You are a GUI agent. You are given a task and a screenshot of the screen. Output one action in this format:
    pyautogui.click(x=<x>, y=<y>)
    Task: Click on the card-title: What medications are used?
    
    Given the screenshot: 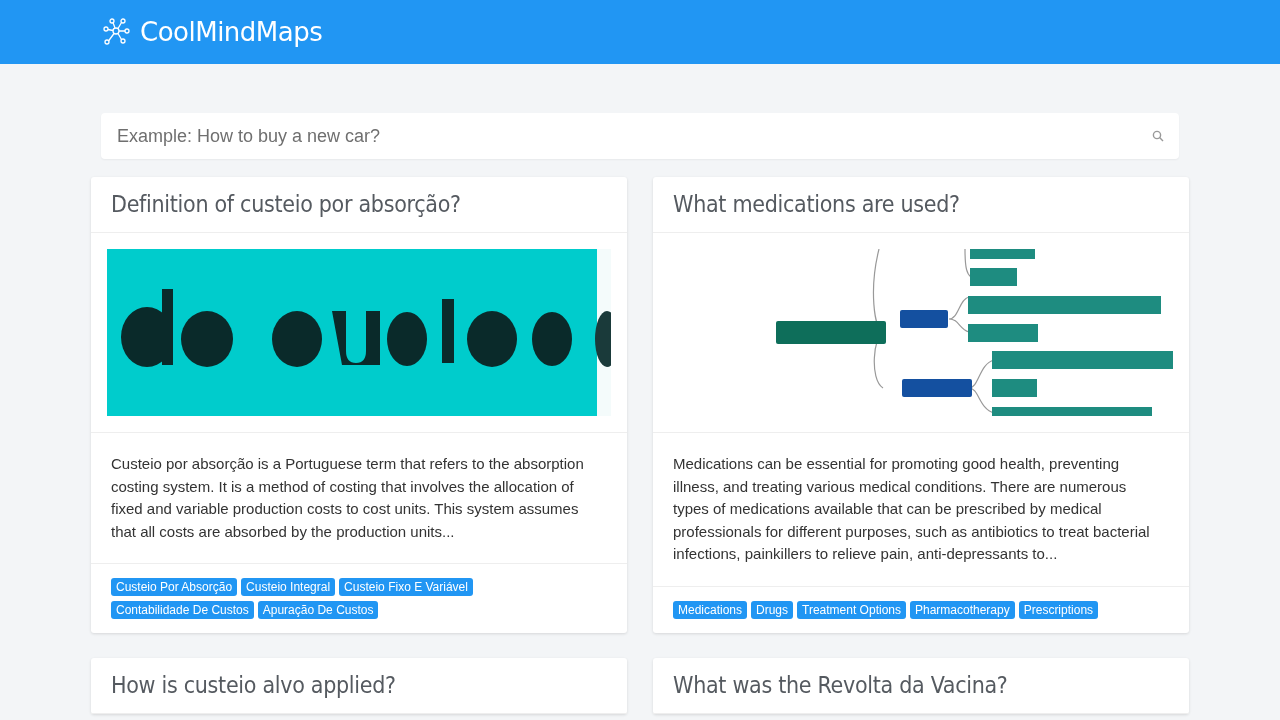 What is the action you would take?
    pyautogui.click(x=921, y=205)
    